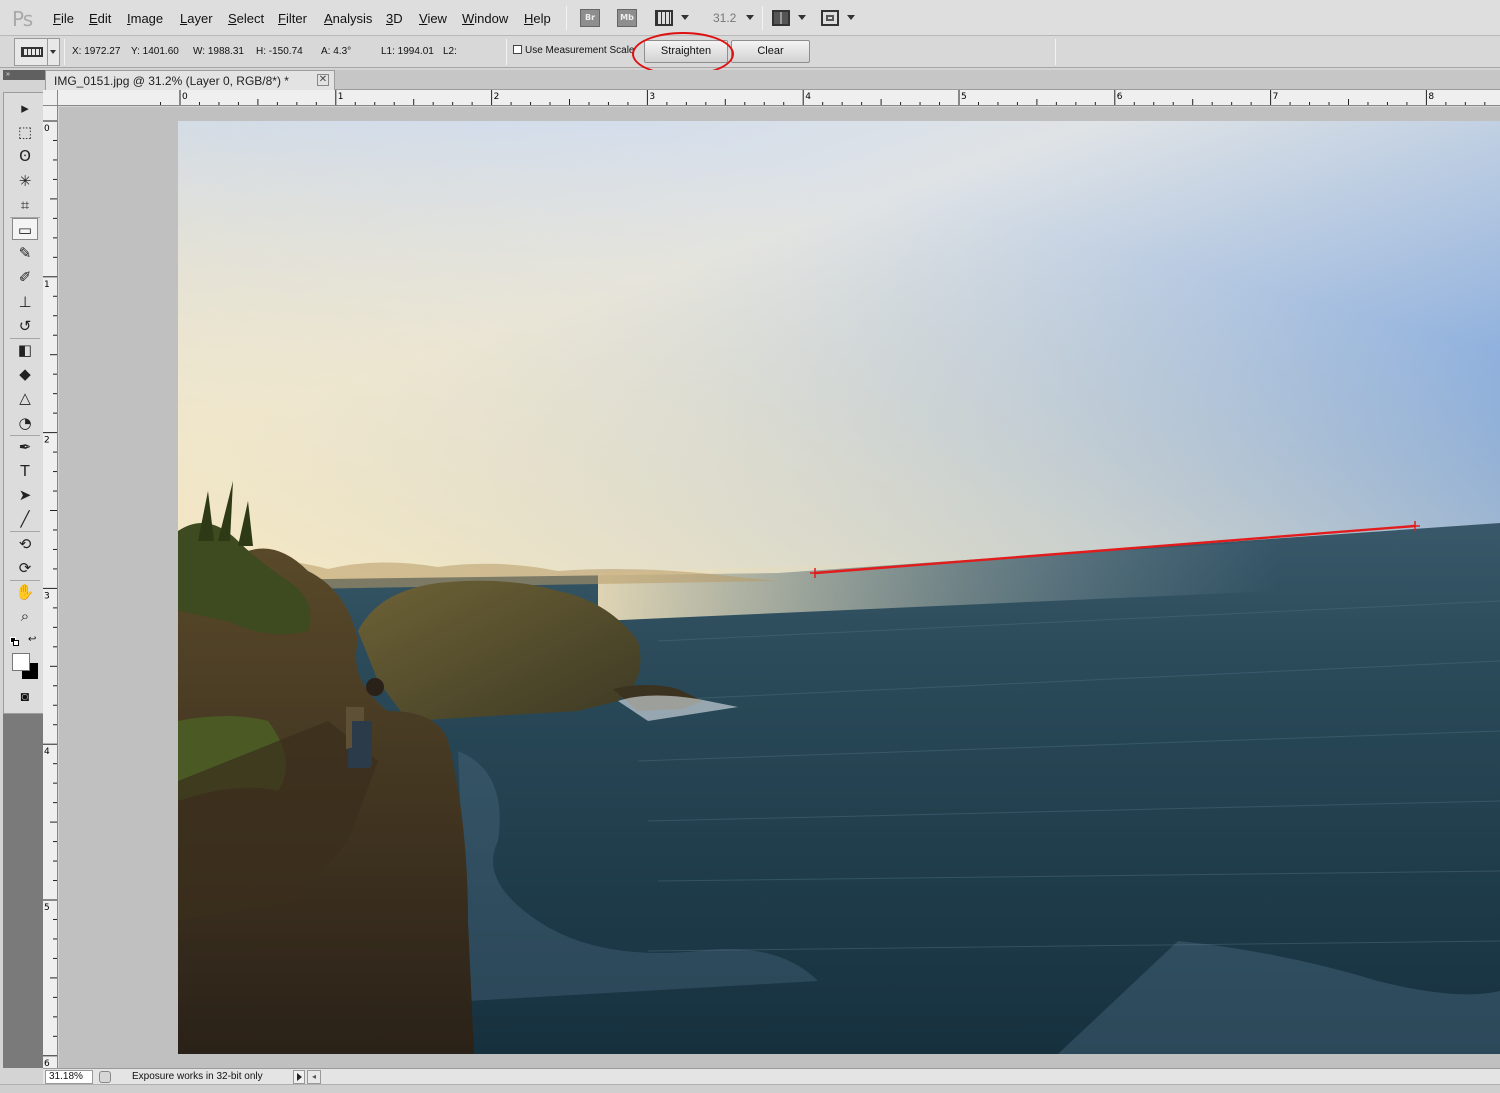 The image size is (1500, 1093). I want to click on horizontal-ruler-ticks: 0 1 2 3 4 5 6 7 8, so click(823, 97).